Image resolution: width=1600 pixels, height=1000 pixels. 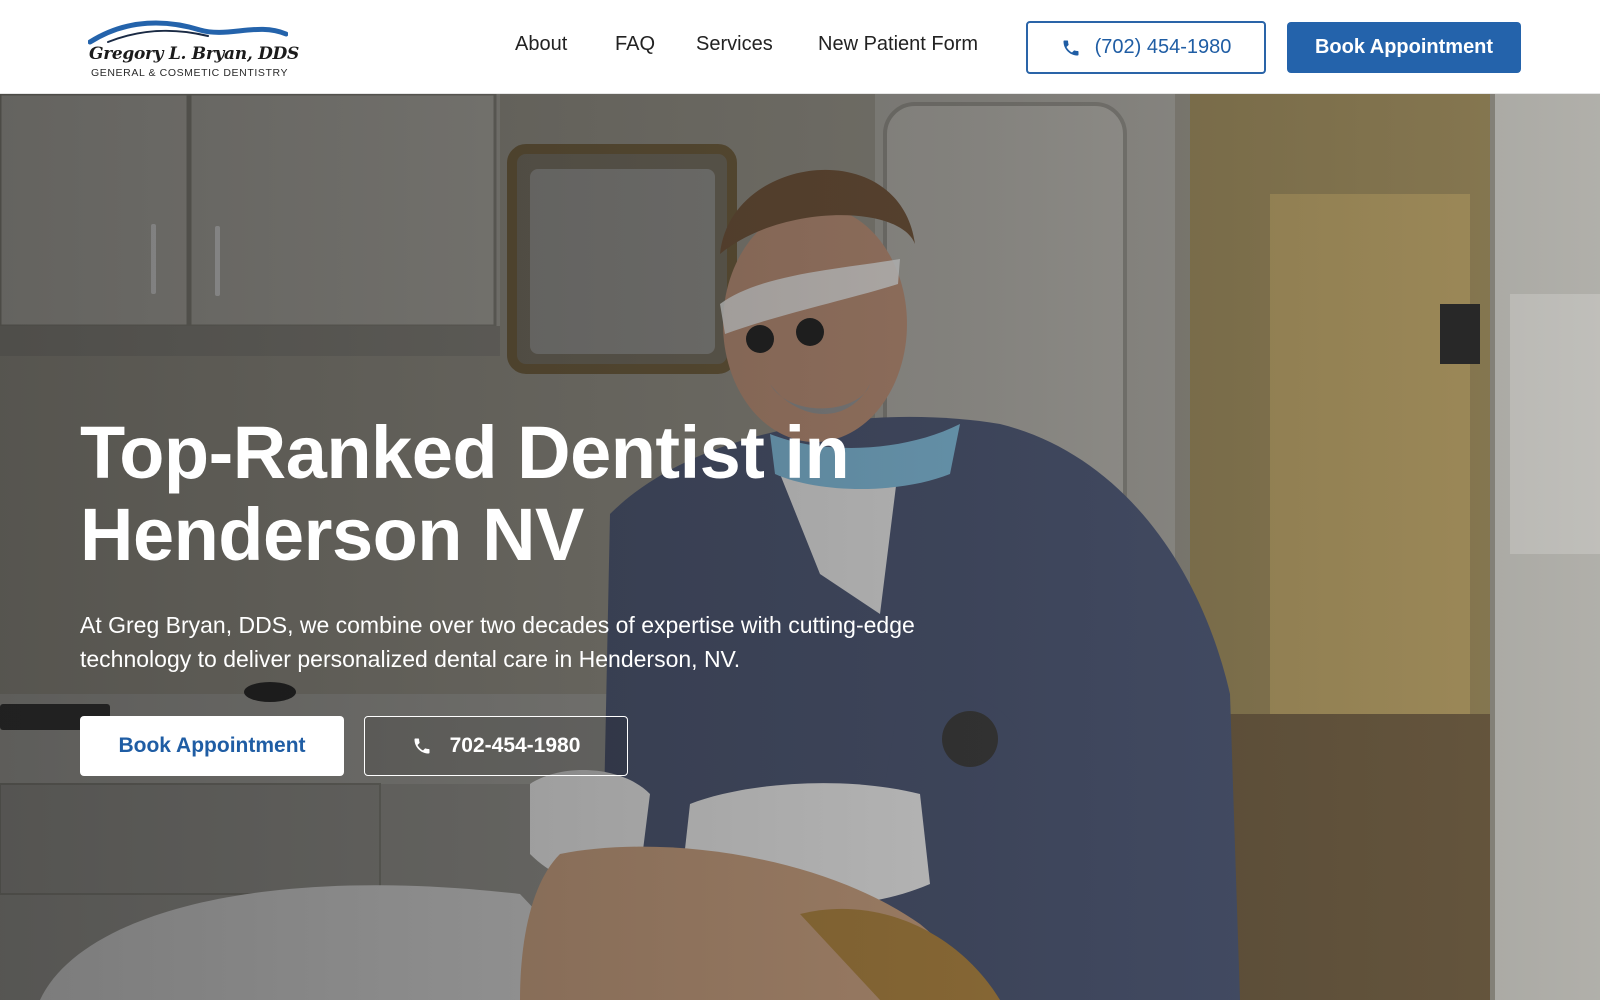 I want to click on logo-swoosh-icon, so click(x=188, y=32).